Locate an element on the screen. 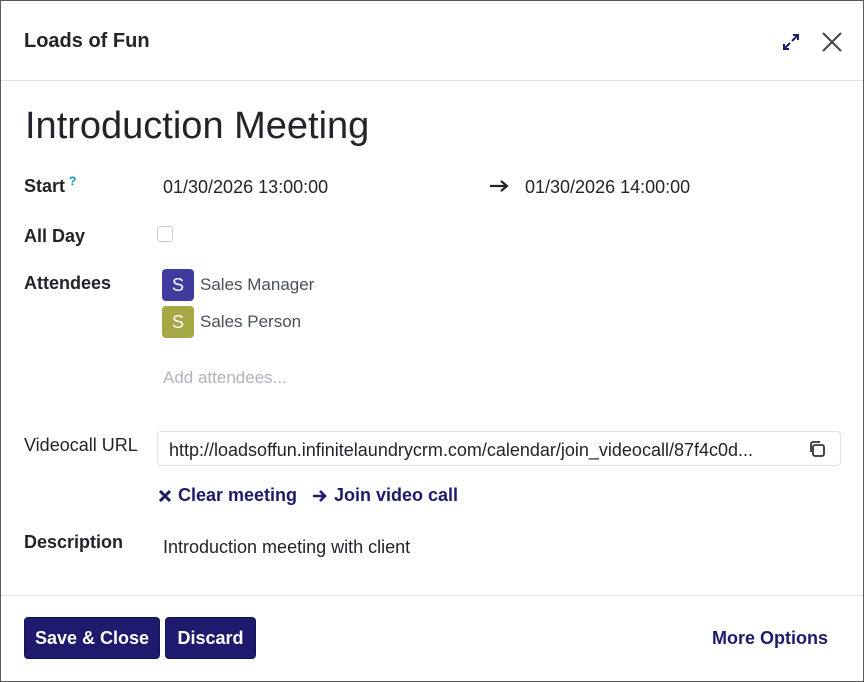  all-day-checkbox is located at coordinates (165, 234).